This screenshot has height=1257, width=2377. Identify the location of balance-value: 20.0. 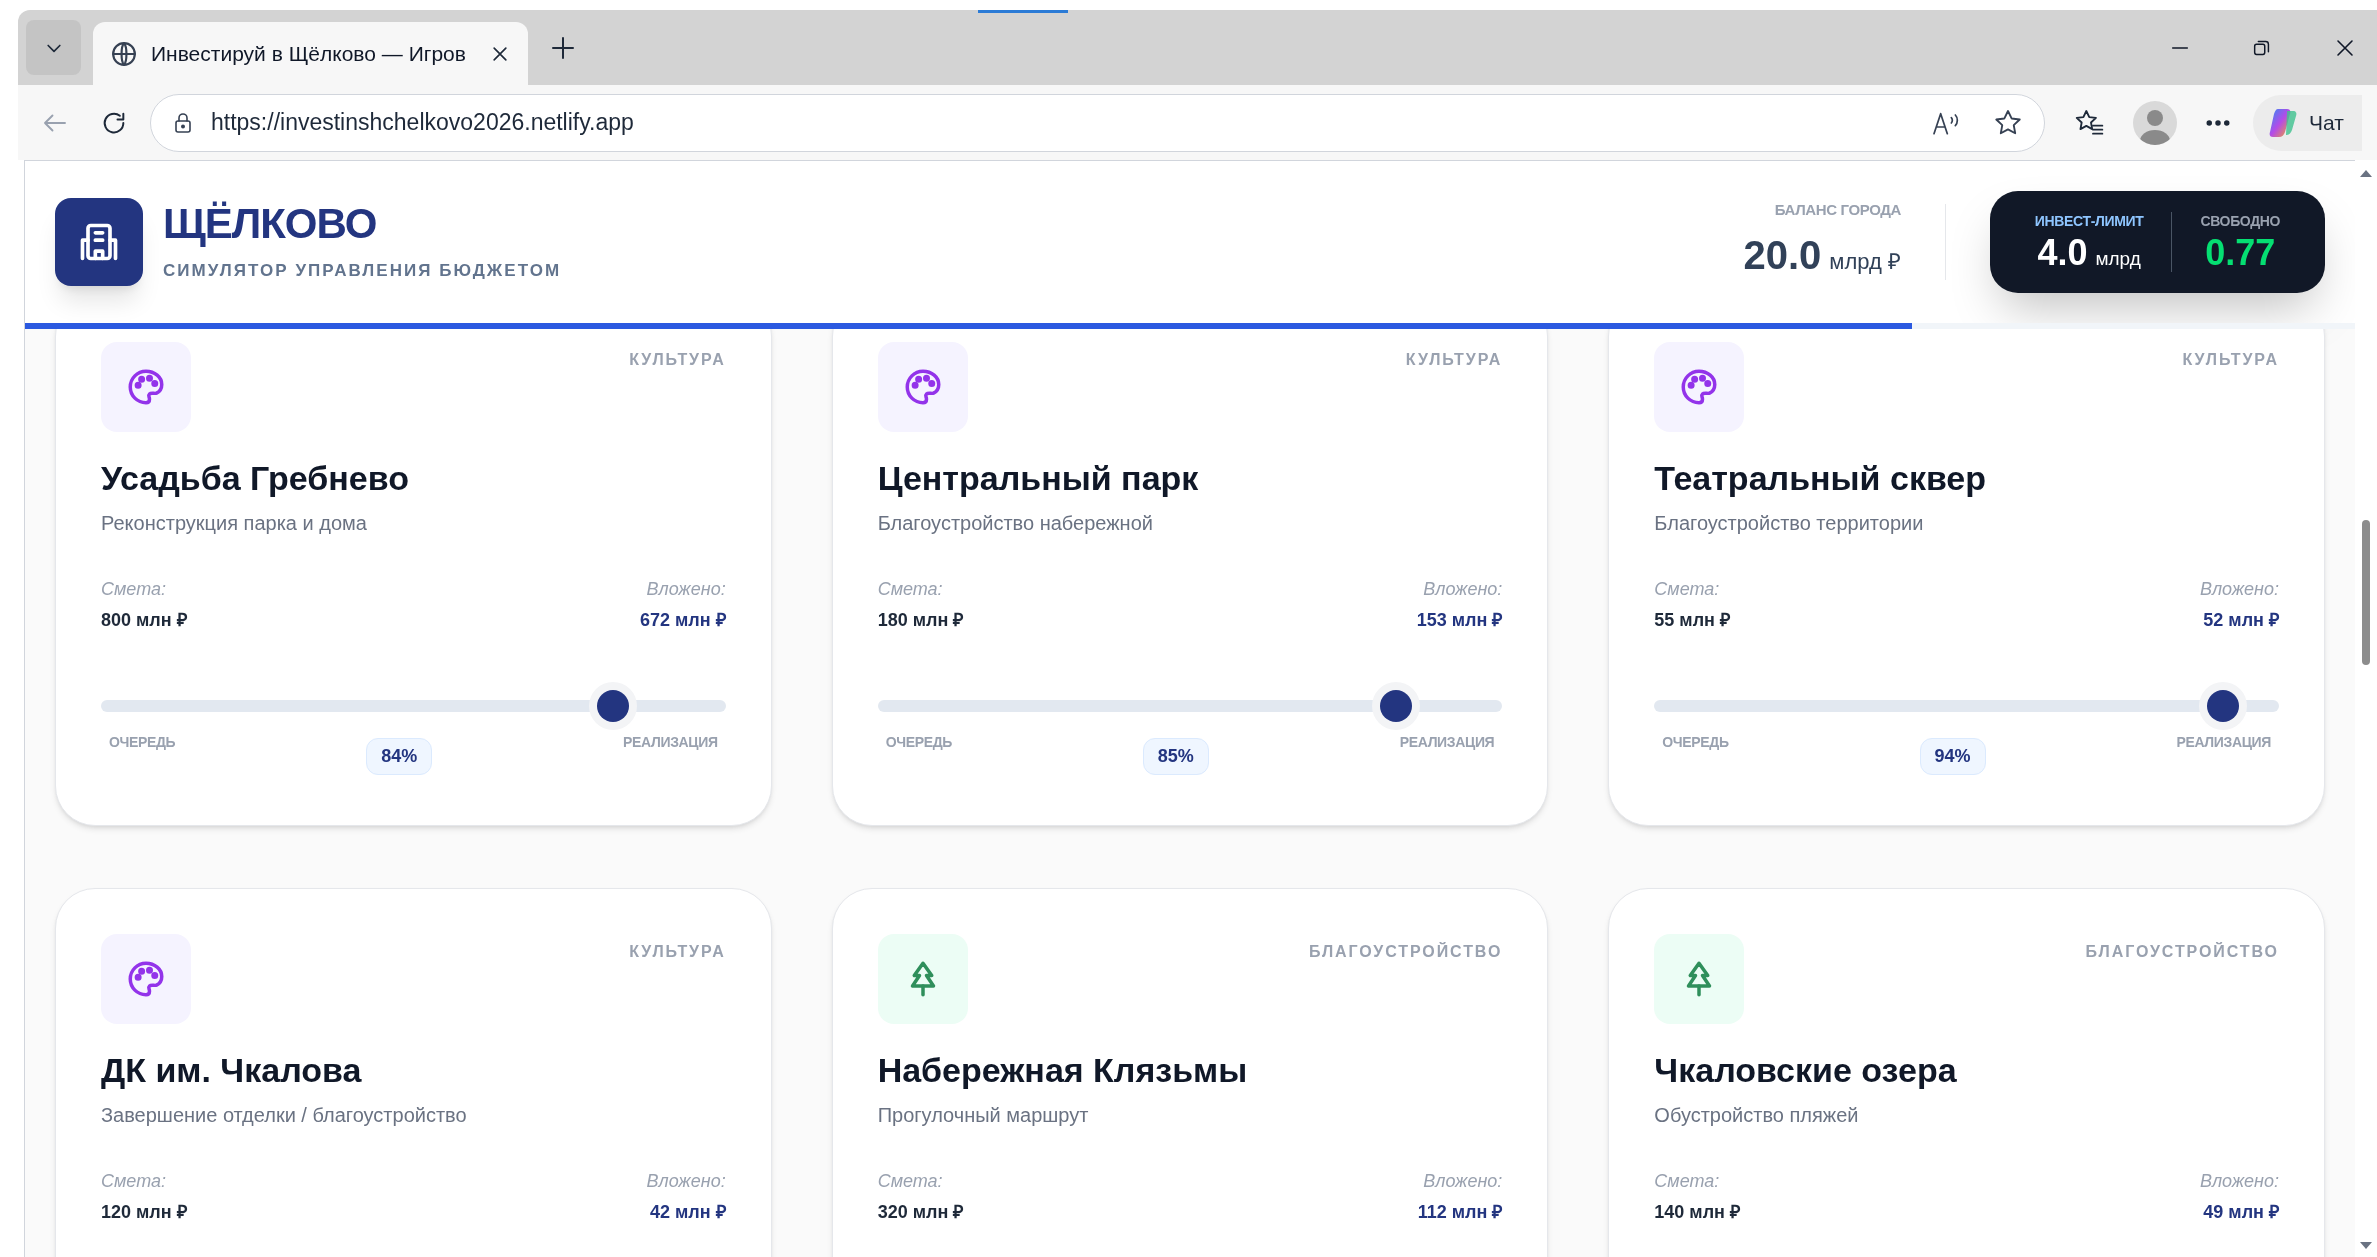
(1782, 256).